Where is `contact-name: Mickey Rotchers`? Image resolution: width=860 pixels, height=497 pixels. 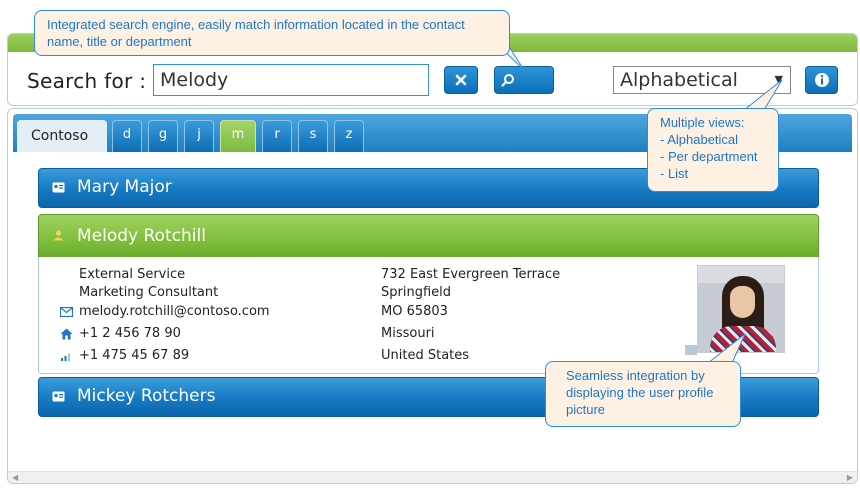 contact-name: Mickey Rotchers is located at coordinates (146, 396).